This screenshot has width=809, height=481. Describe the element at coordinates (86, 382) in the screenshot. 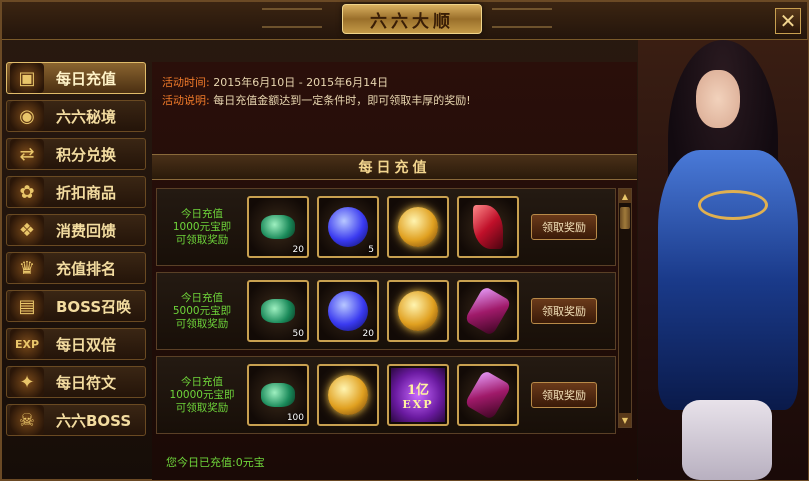

I see `sidebar-item-label: 每日符文` at that location.